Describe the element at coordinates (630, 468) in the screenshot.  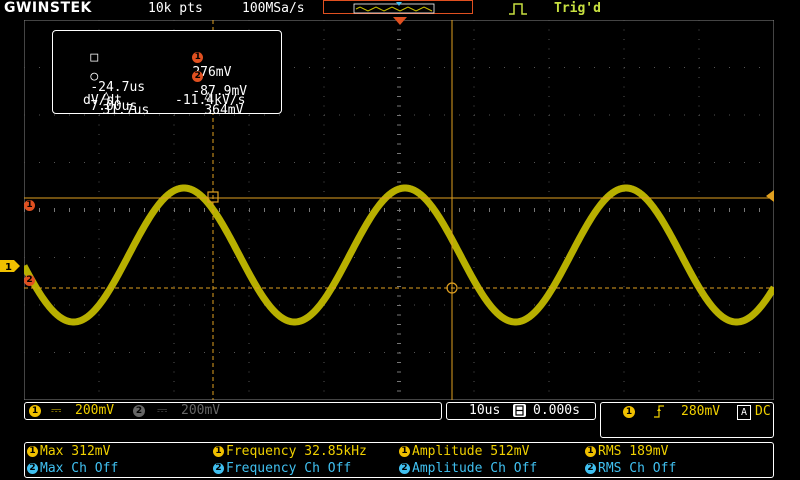
I see `meas-ch2-rms: 2 RMS Ch Off` at that location.